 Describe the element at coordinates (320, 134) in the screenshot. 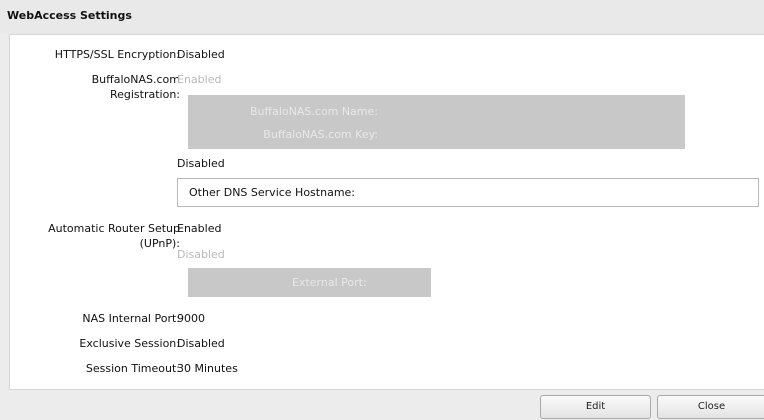

I see `buffalonas-key-label: BuffaloNAS.com Key:` at that location.